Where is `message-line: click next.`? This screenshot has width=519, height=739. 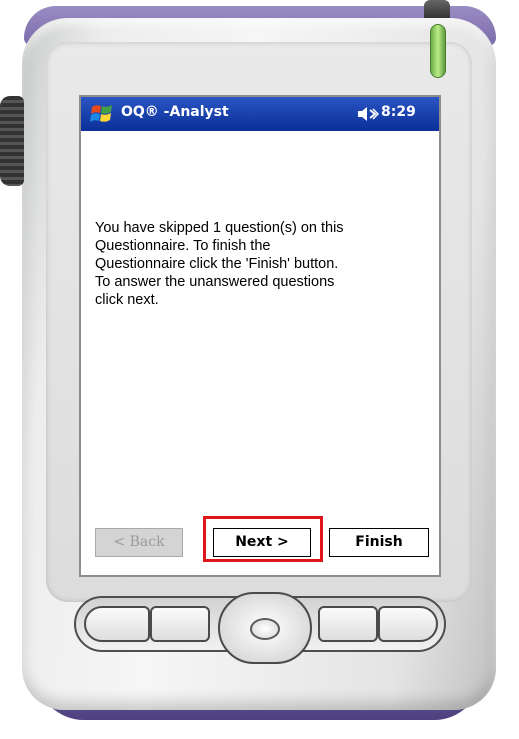
message-line: click next. is located at coordinates (127, 300).